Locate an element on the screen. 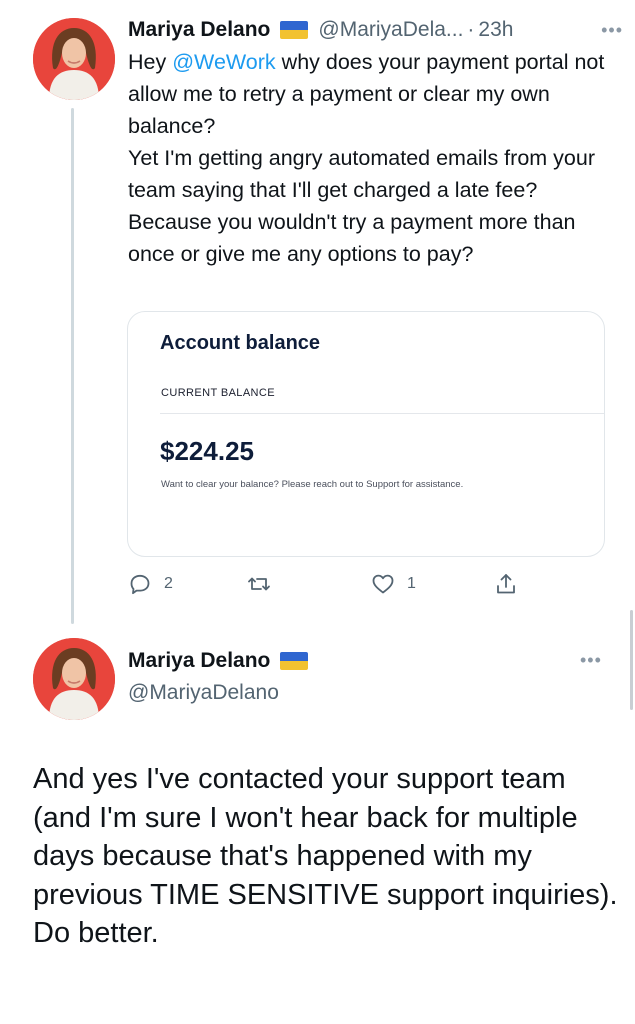 Image resolution: width=635 pixels, height=1024 pixels. user-handle: @MariyaDelano is located at coordinates (203, 693).